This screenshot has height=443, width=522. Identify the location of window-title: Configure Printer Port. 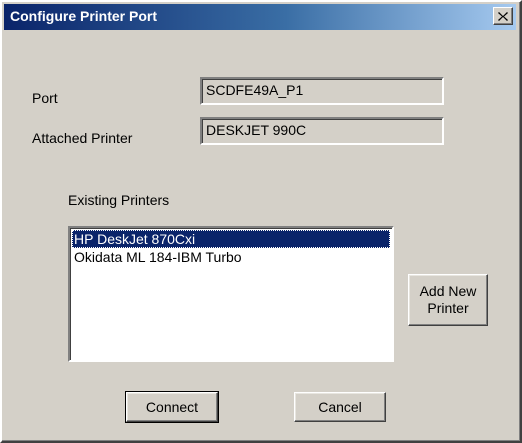
(84, 16).